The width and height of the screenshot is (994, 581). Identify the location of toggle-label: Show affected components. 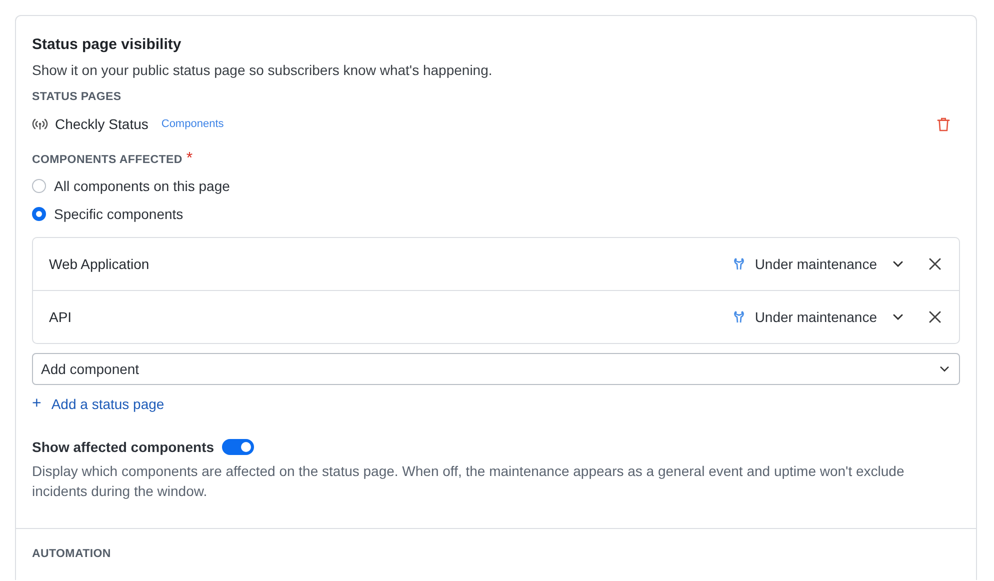
(123, 447).